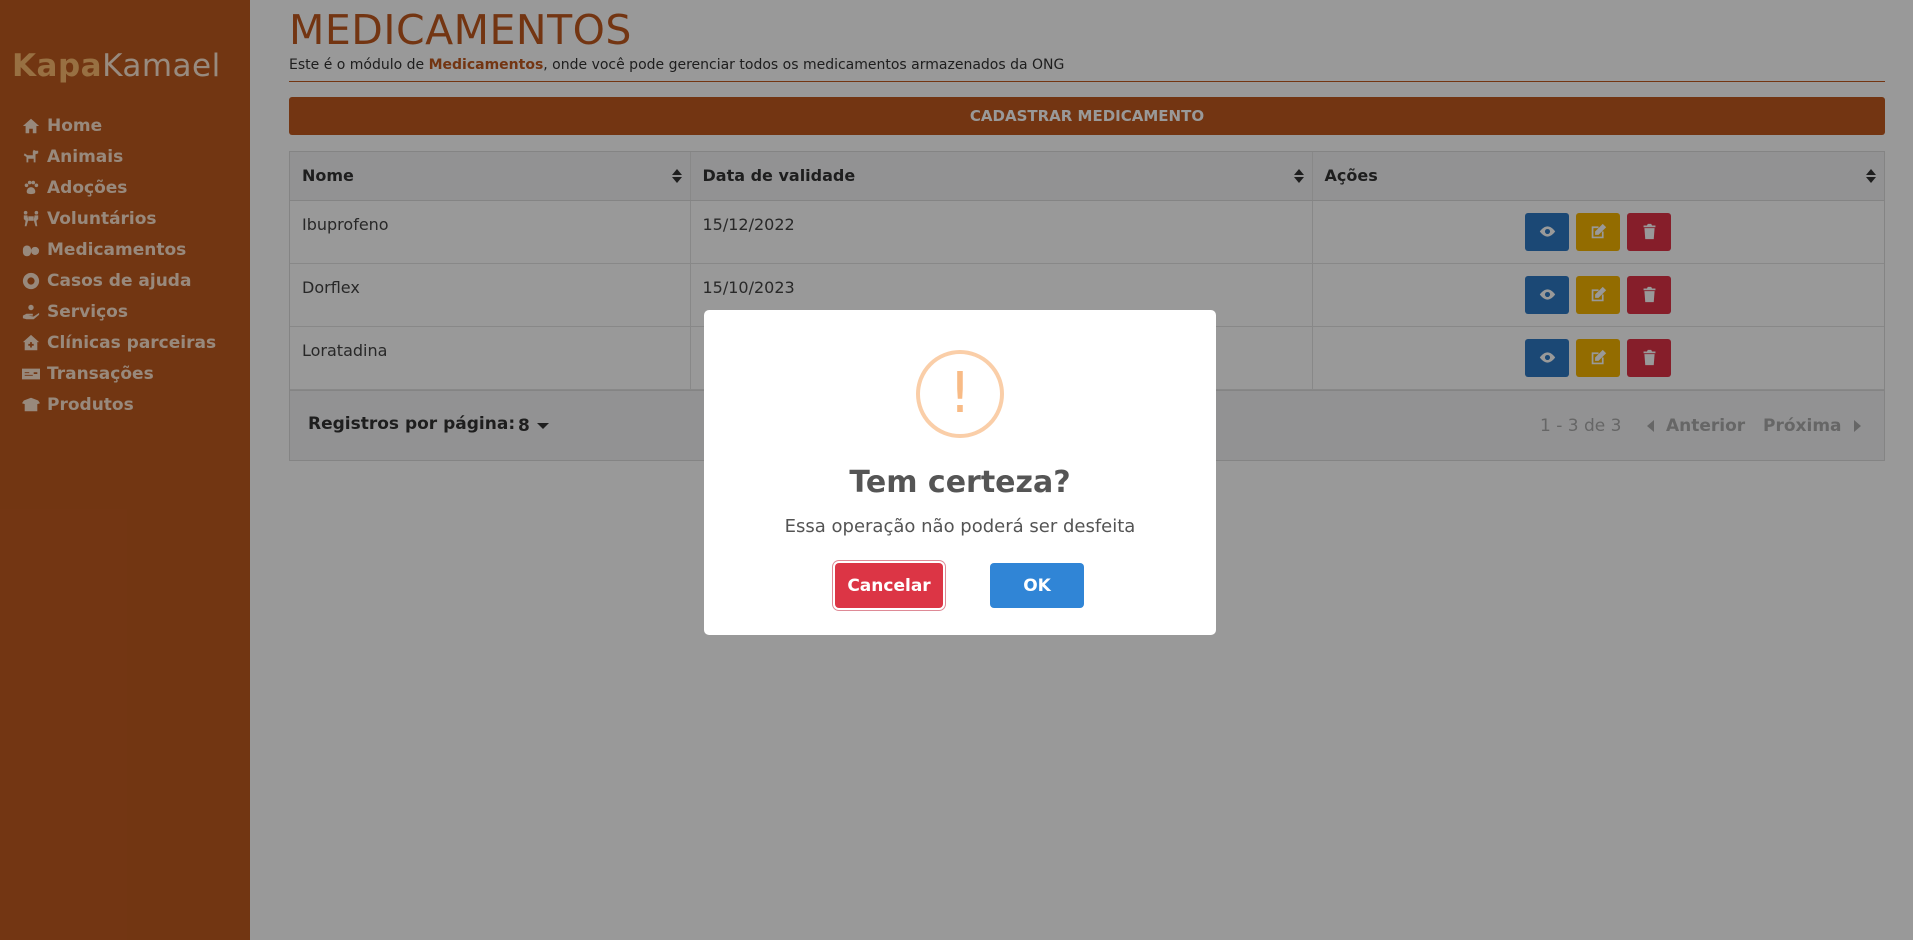 Image resolution: width=1913 pixels, height=940 pixels. I want to click on warning-symbol: !, so click(960, 393).